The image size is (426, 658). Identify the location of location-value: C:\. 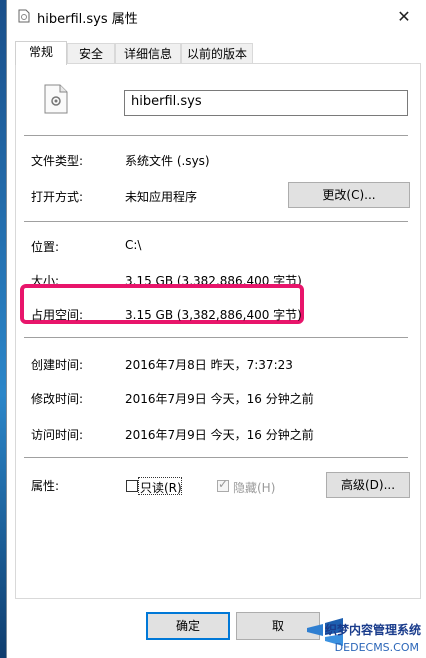
(133, 245).